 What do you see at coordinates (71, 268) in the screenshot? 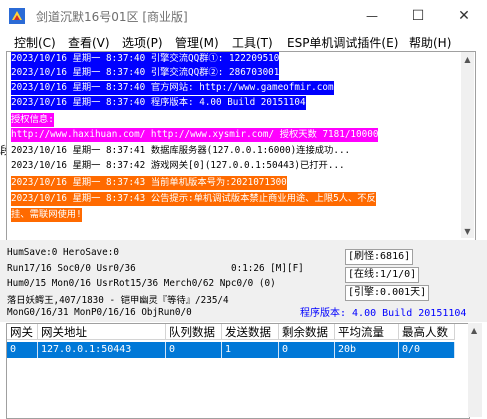
I see `status-run: Run17/16 Soc0/0 Usr0/36` at bounding box center [71, 268].